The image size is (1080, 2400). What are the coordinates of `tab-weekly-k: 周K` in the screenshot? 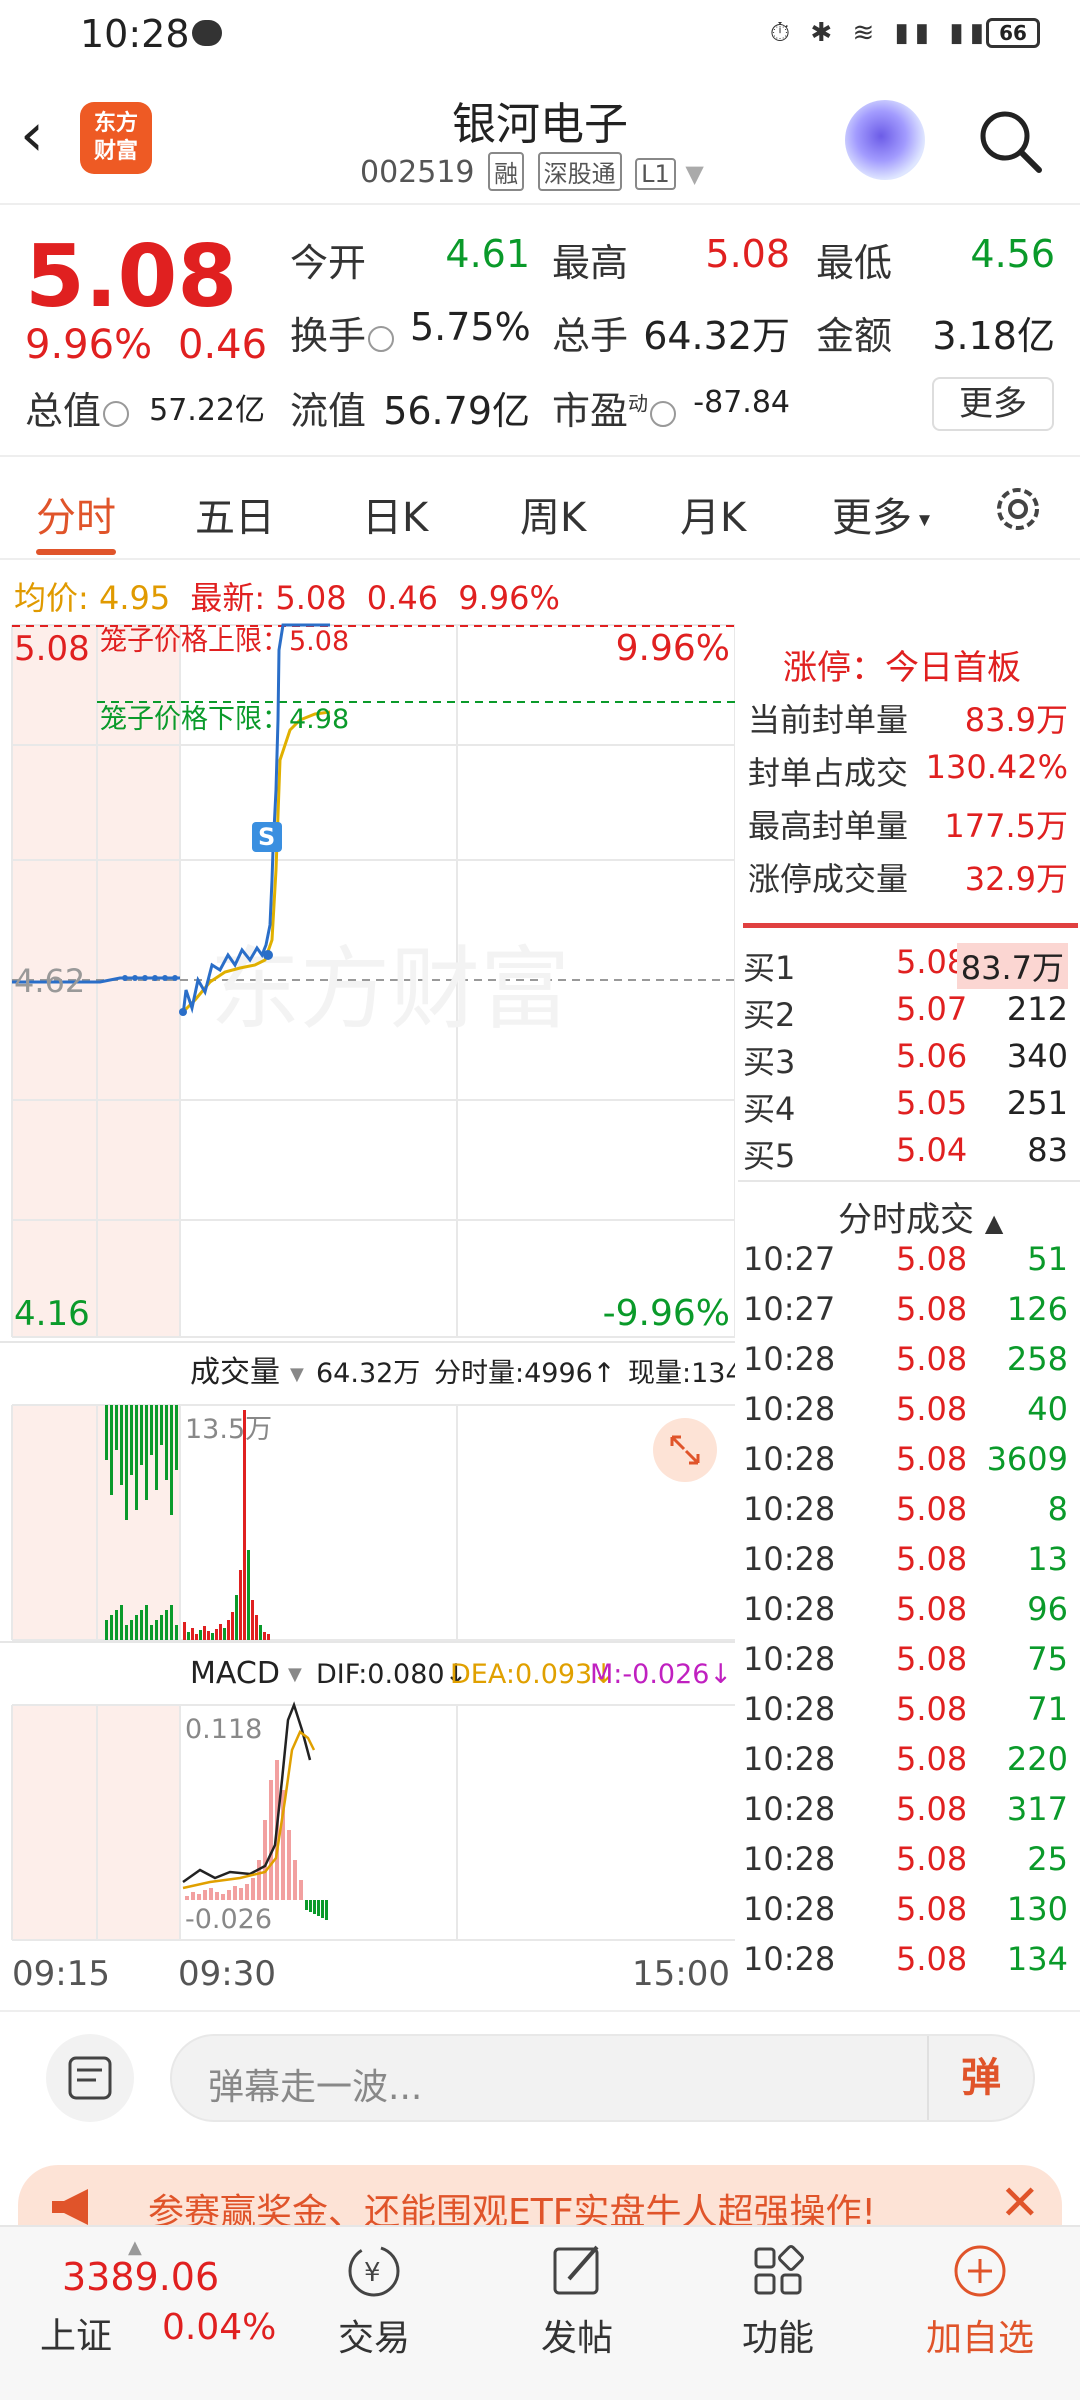 It's located at (553, 514).